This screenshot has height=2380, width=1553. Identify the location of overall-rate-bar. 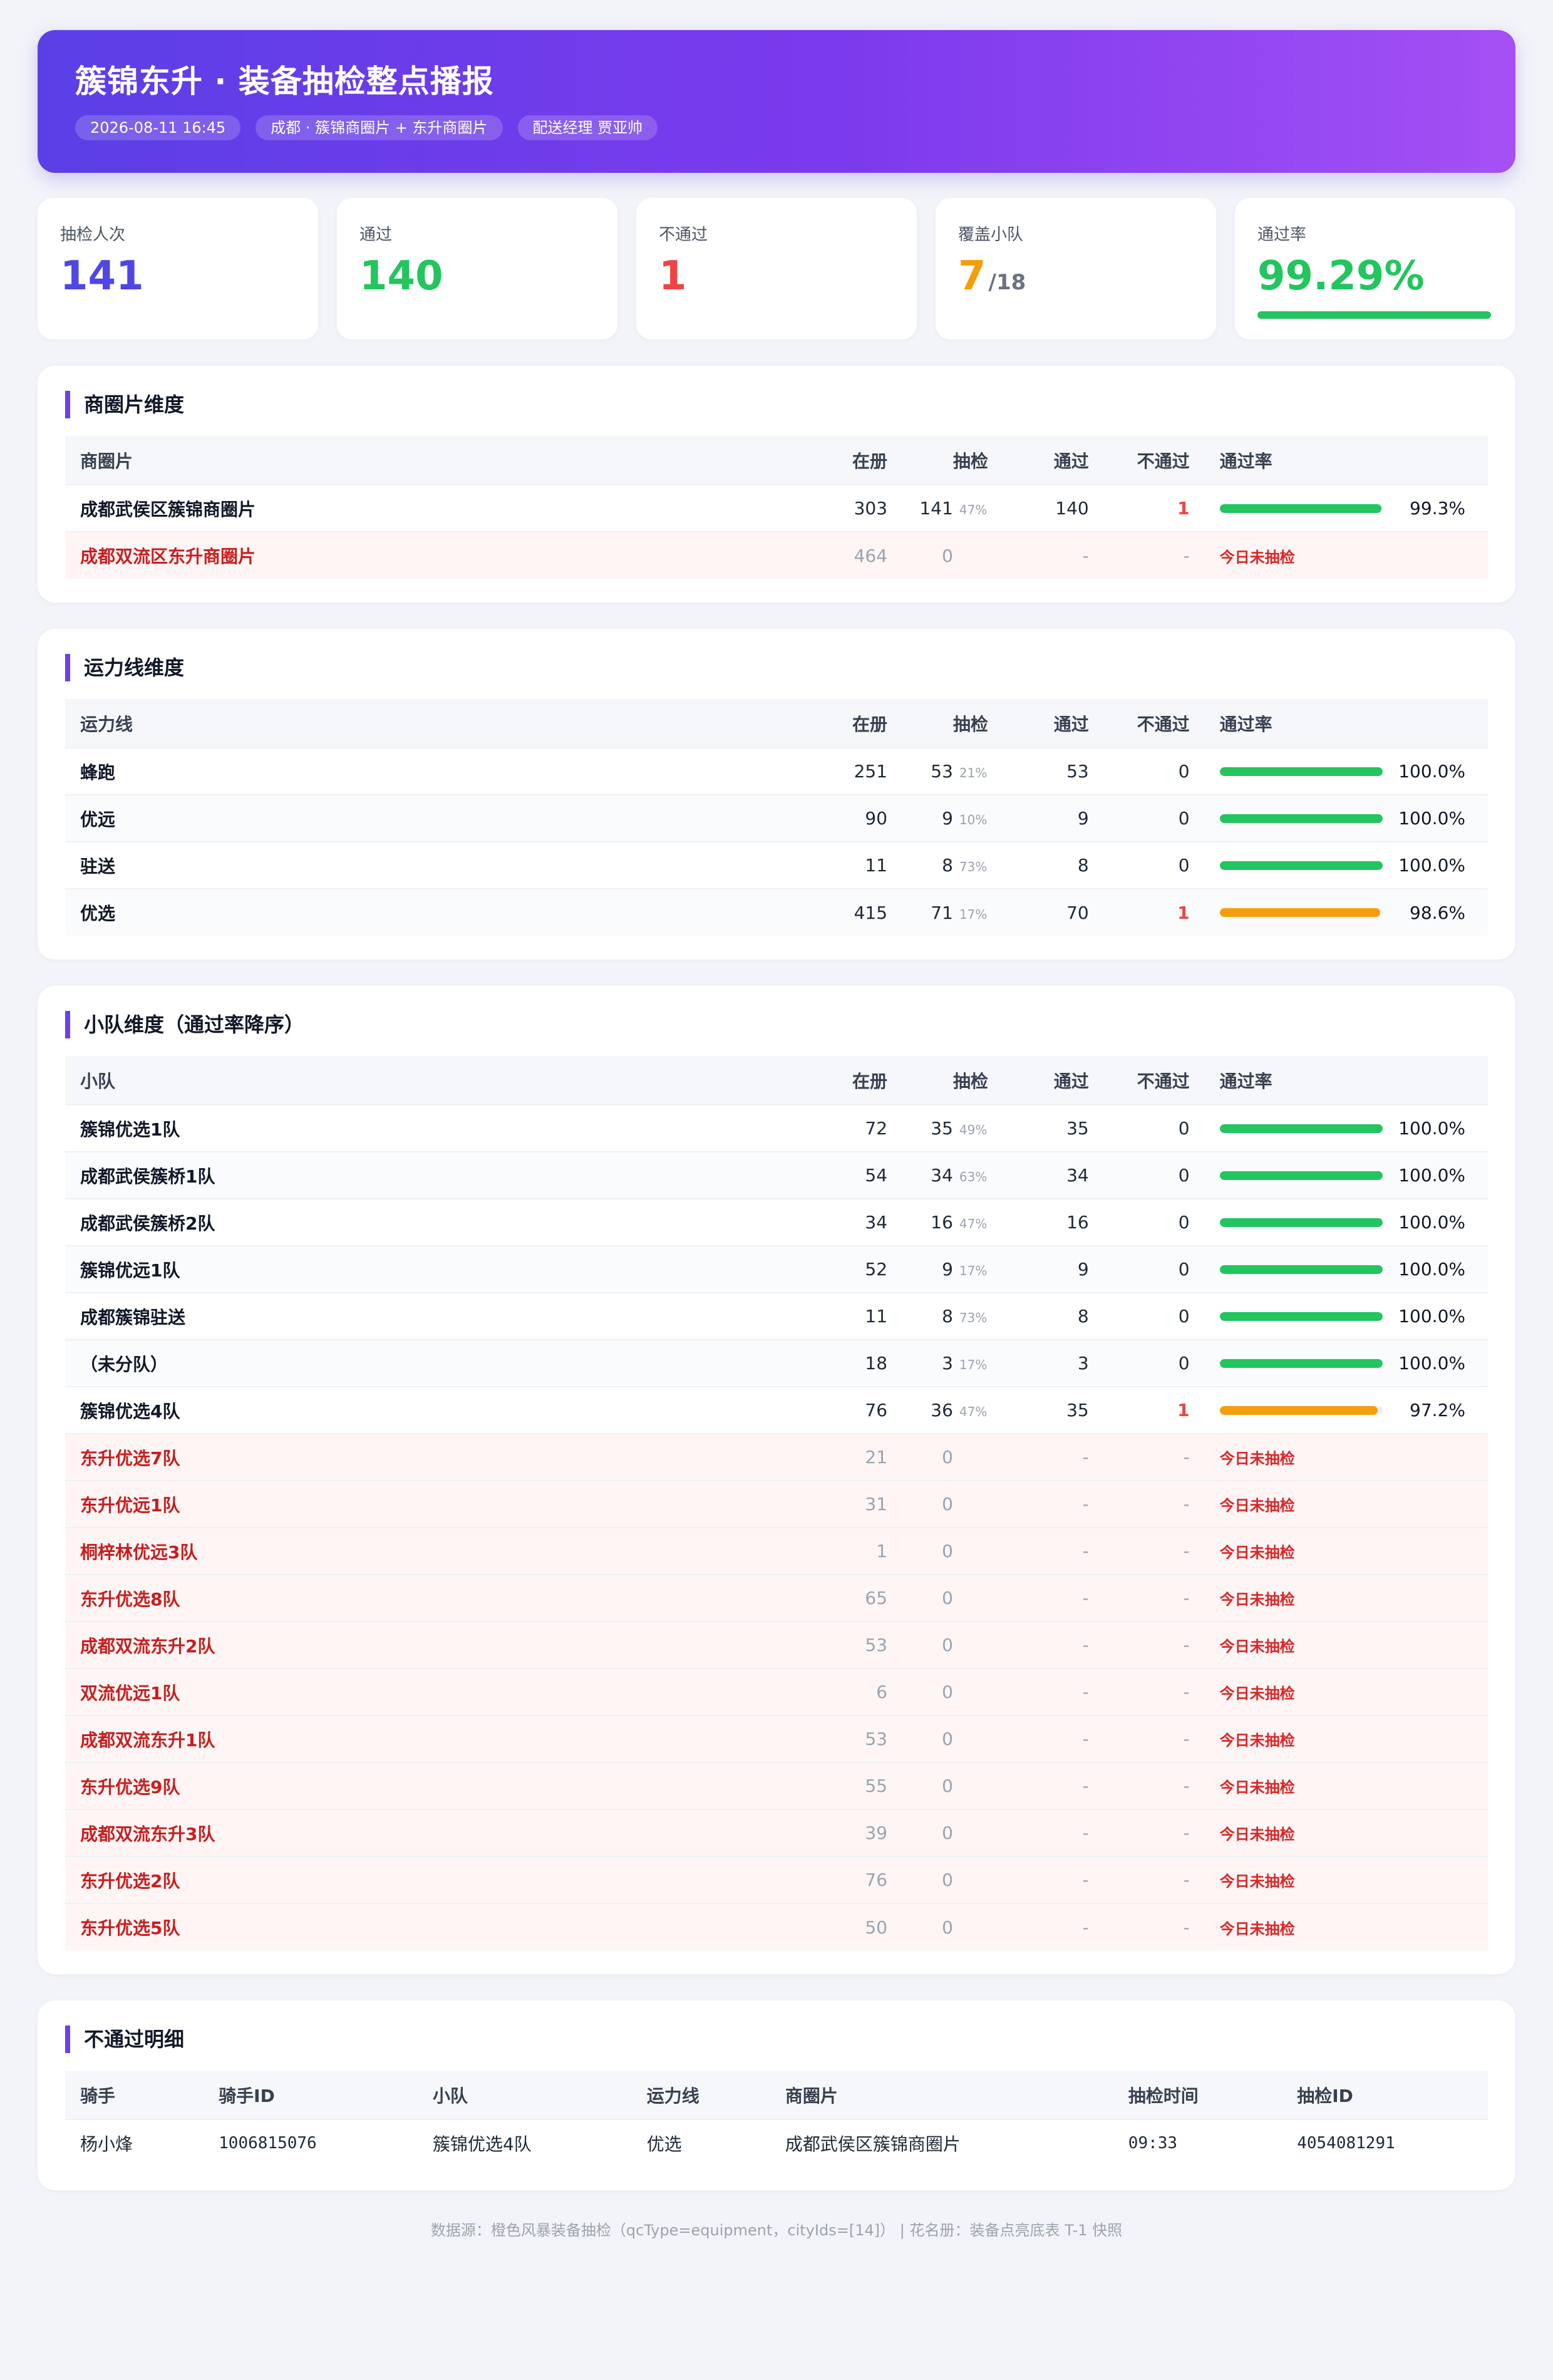
(1374, 315).